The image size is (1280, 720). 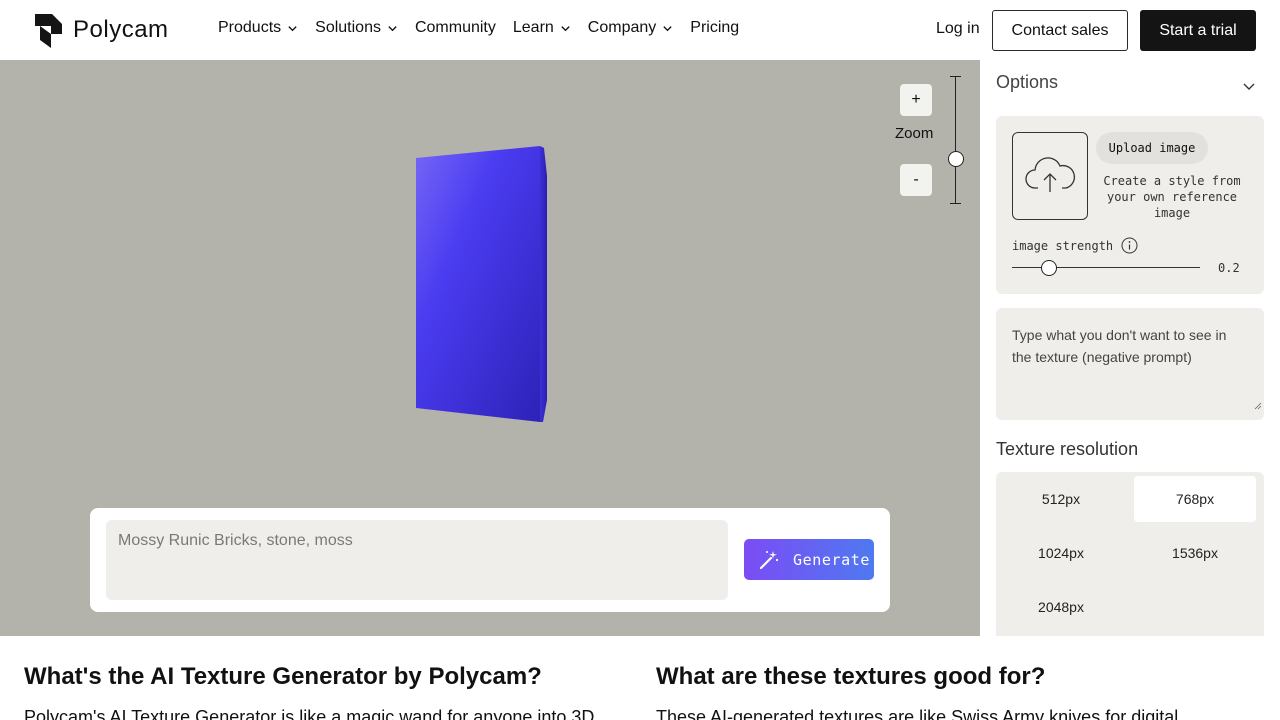 I want to click on contact-sales-button: Contact sales, so click(x=1060, y=30).